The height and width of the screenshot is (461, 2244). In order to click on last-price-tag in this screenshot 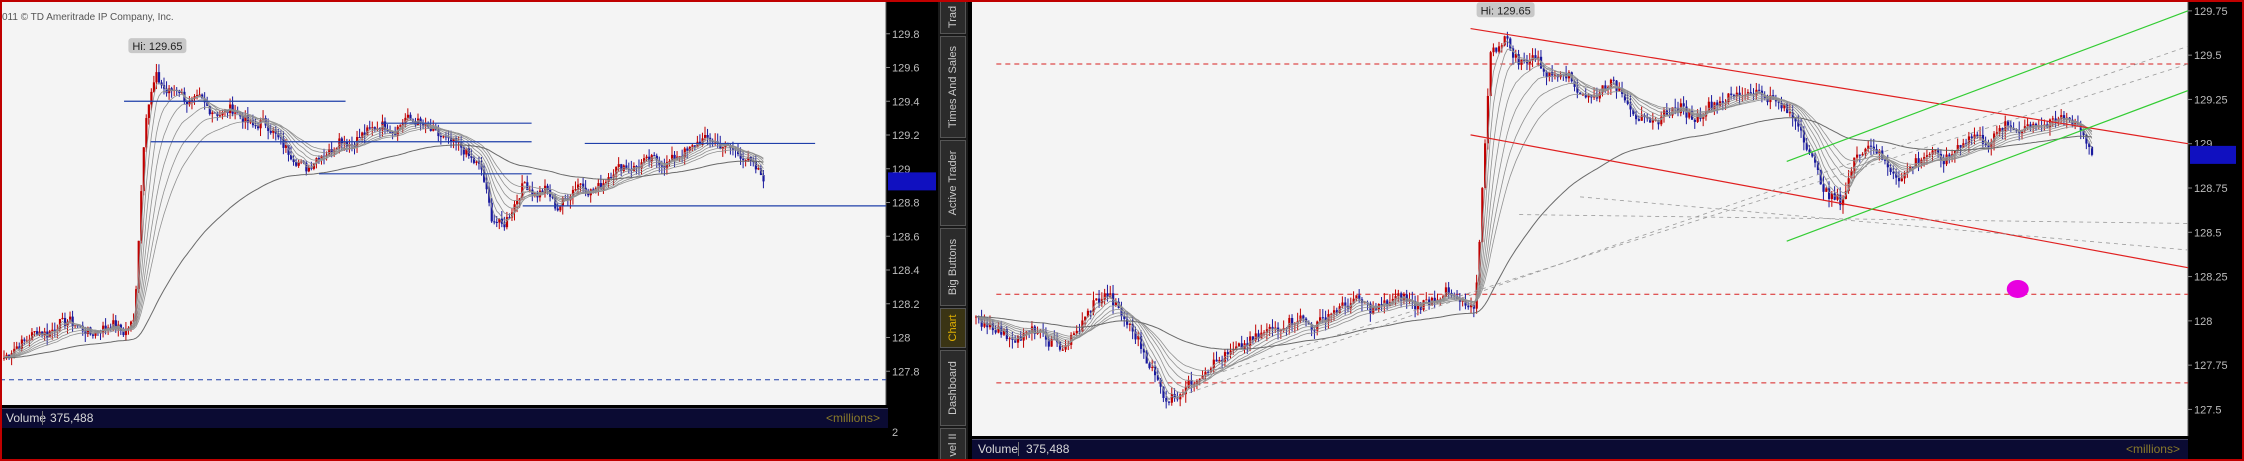, I will do `click(912, 181)`.